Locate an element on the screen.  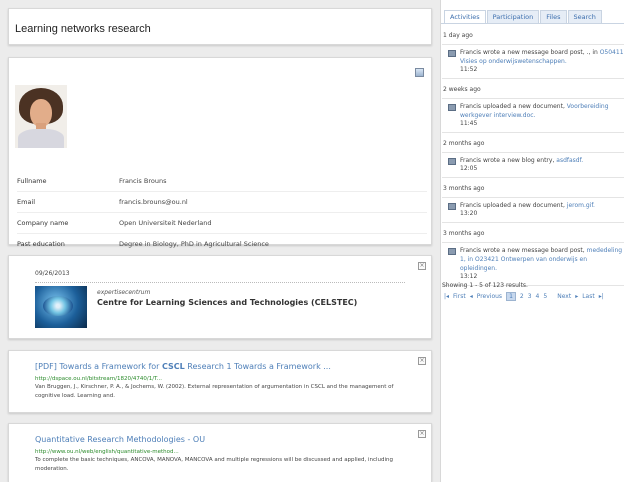
result-title-link: Quantitative Research Methodologies - OU is located at coordinates (120, 439).